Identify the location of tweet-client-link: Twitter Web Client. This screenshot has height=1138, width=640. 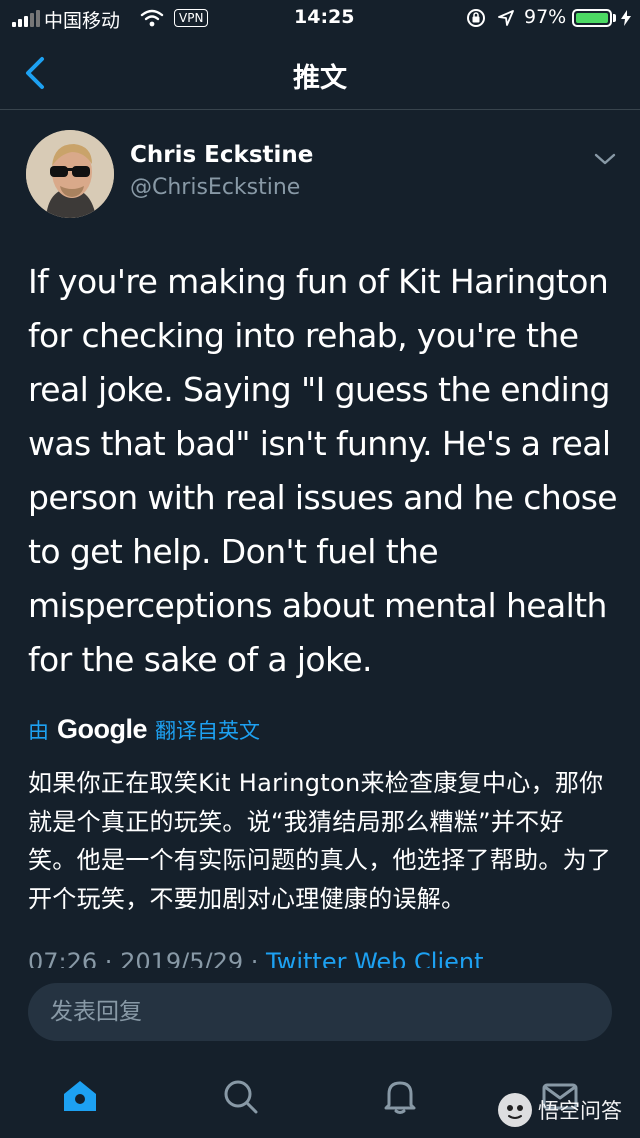
(375, 958).